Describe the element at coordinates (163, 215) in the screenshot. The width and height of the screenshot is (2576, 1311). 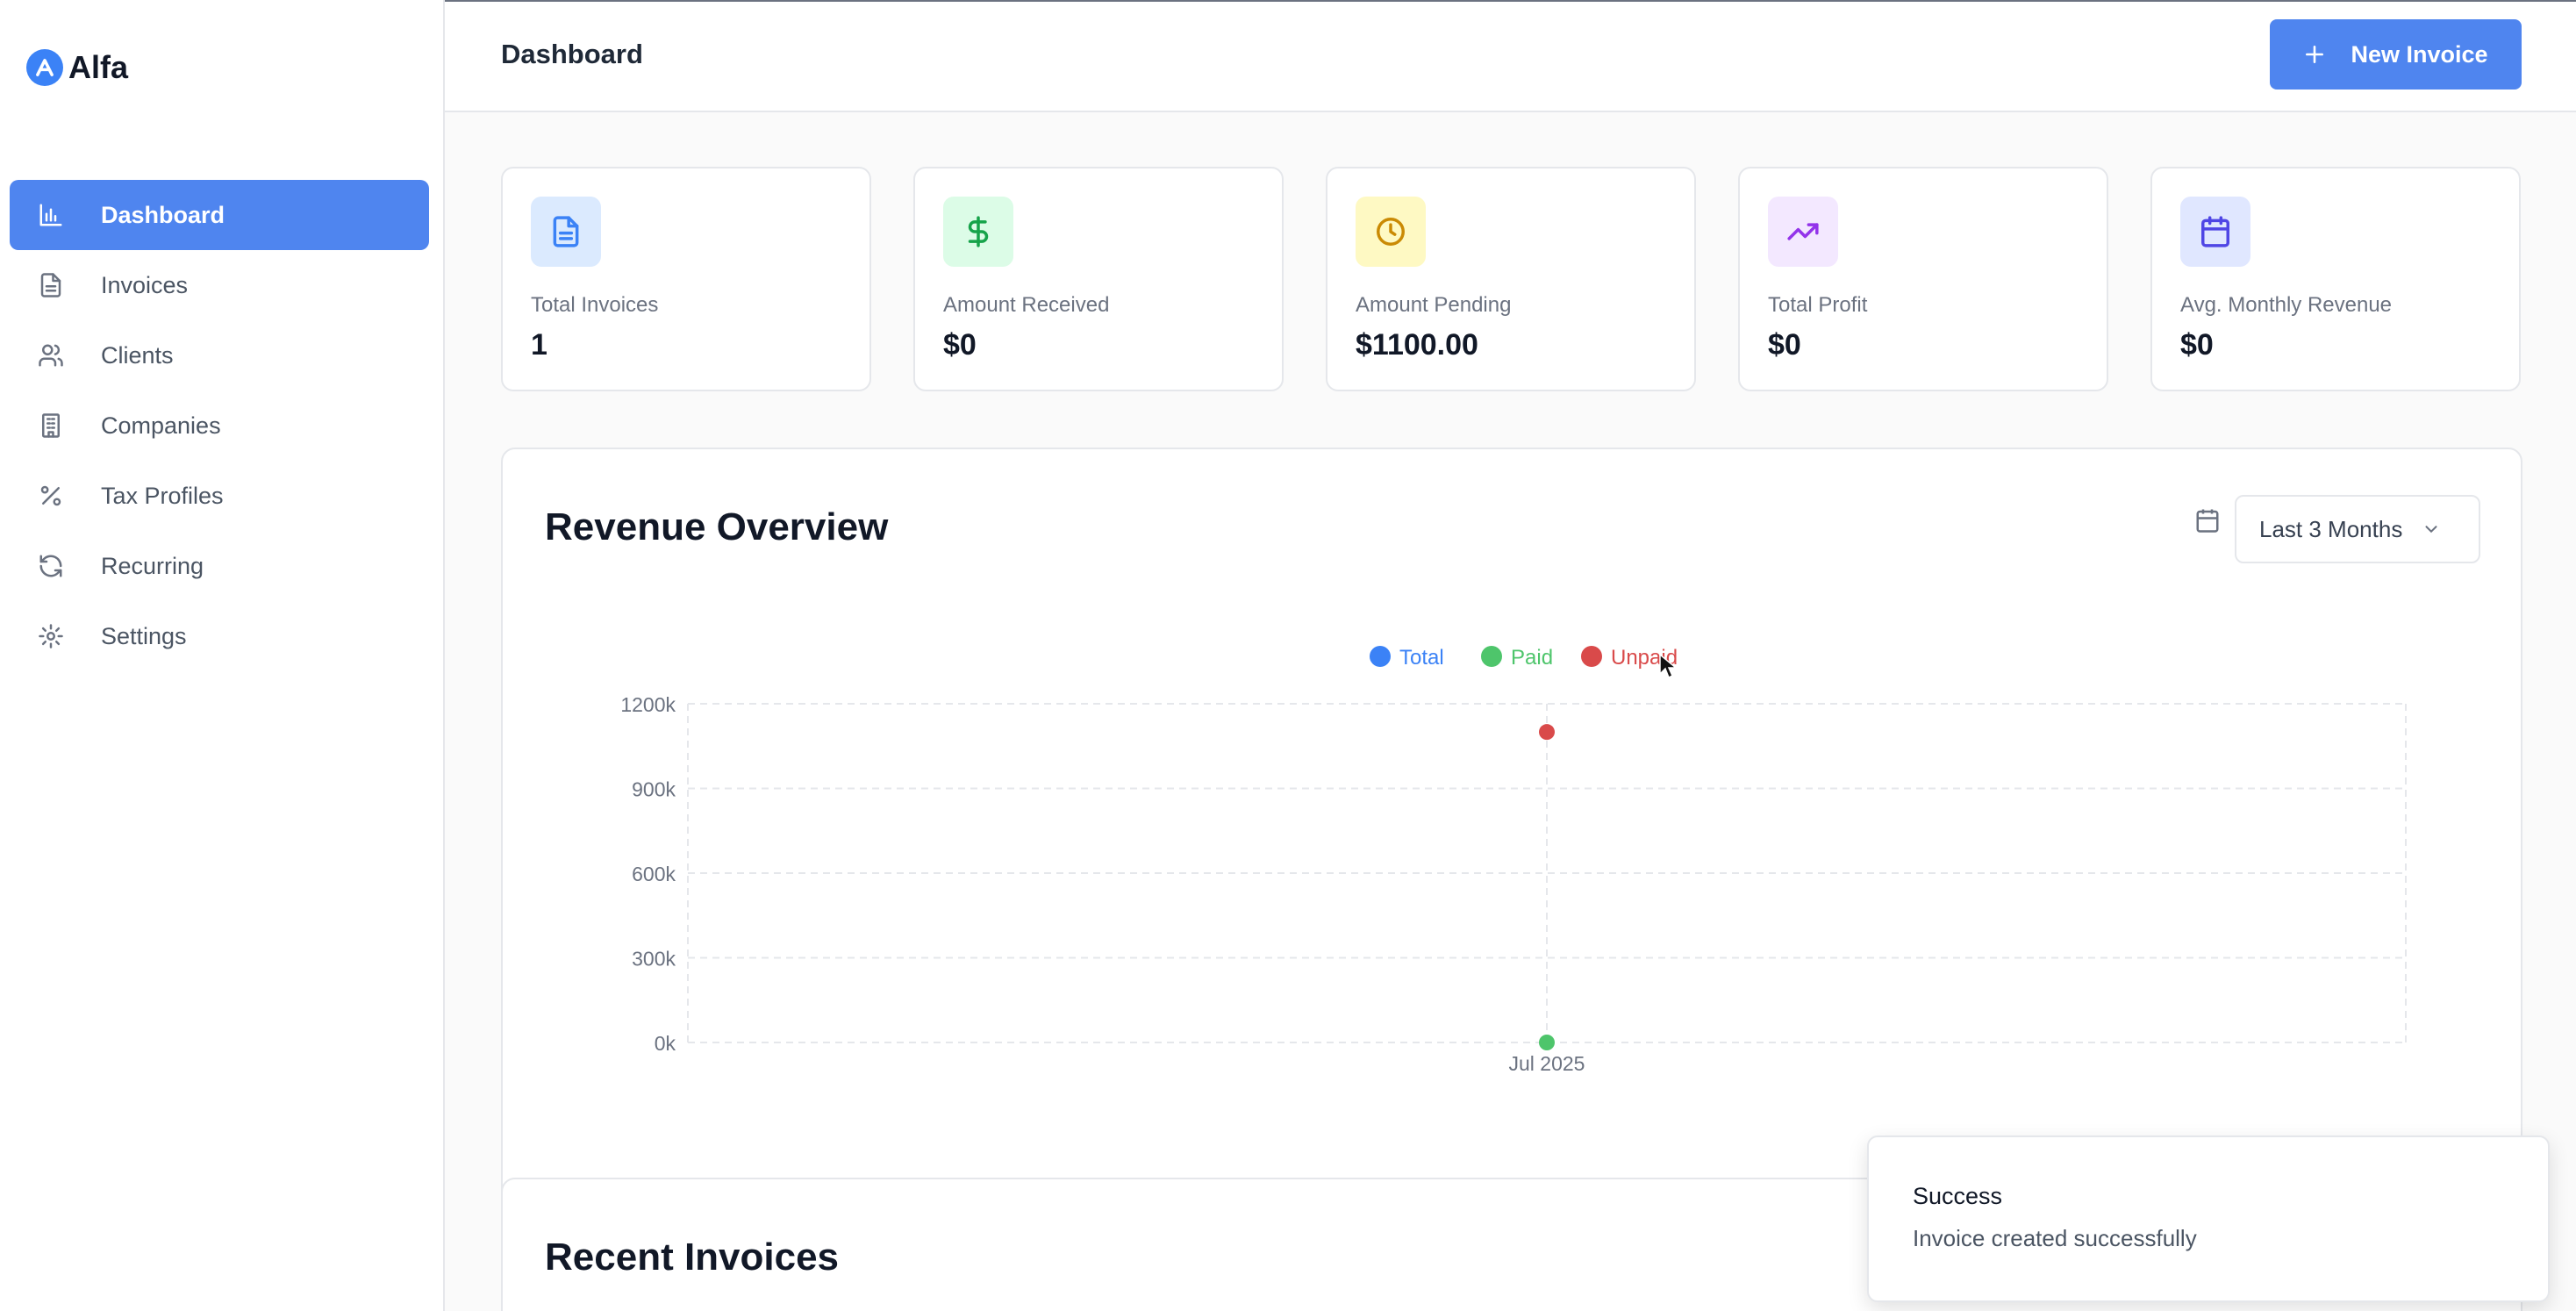
I see `sidebar-item-label: Dashboard` at that location.